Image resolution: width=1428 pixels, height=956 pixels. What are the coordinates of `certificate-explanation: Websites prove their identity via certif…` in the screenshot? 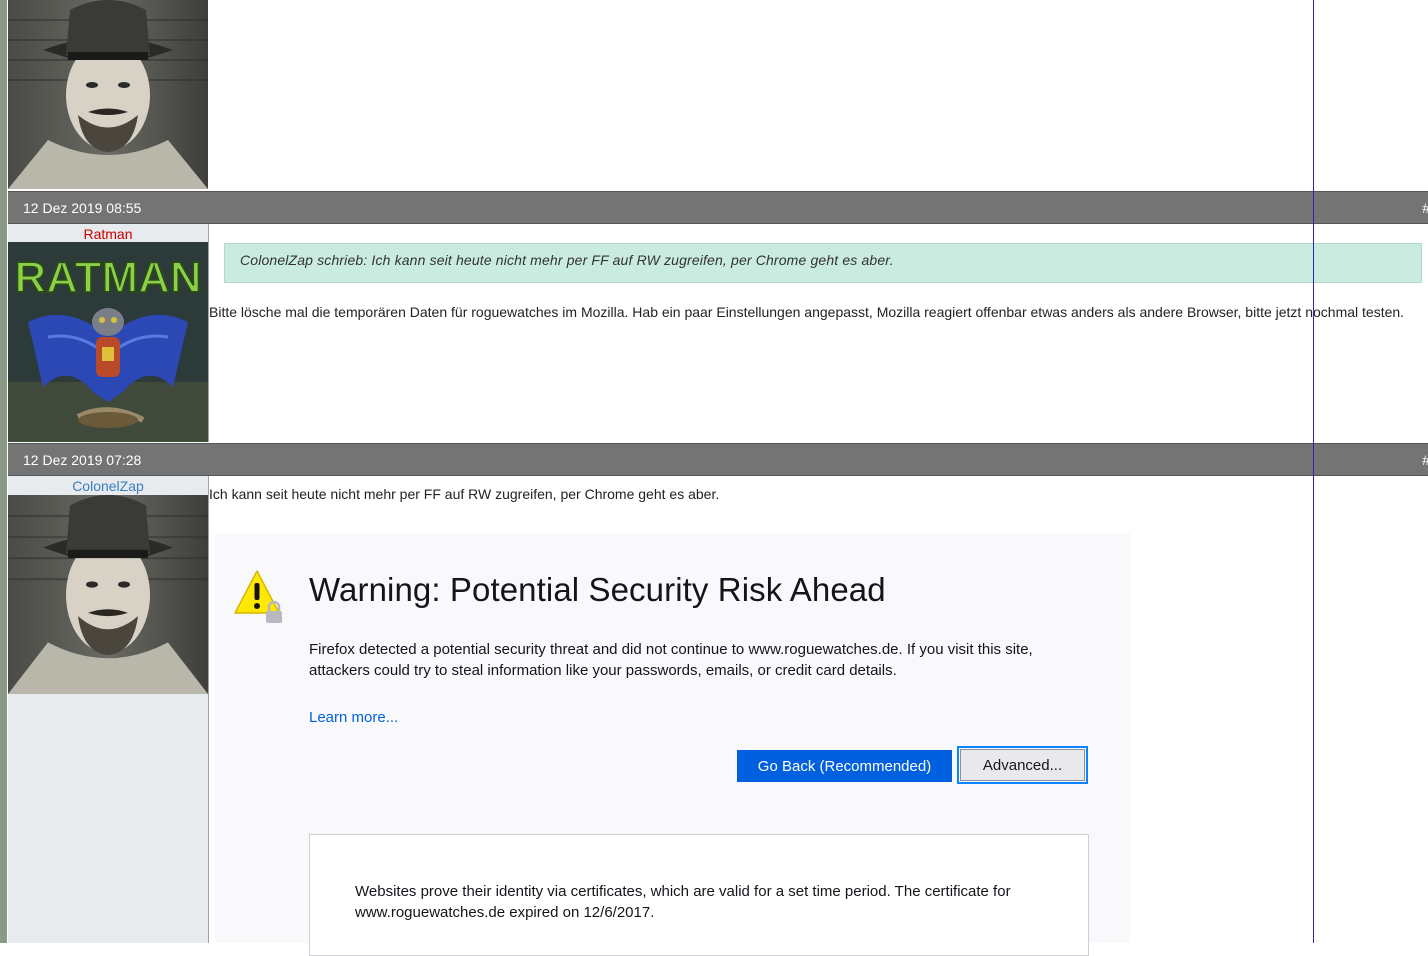 It's located at (683, 902).